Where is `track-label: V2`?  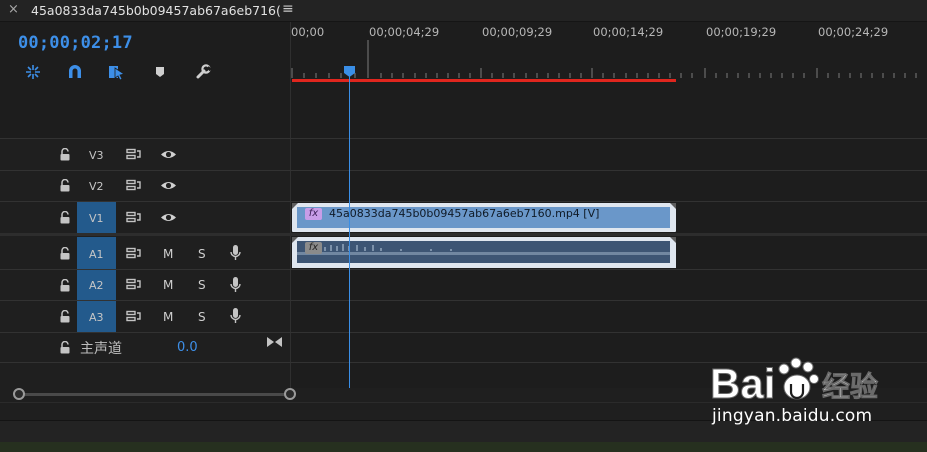
track-label: V2 is located at coordinates (96, 186).